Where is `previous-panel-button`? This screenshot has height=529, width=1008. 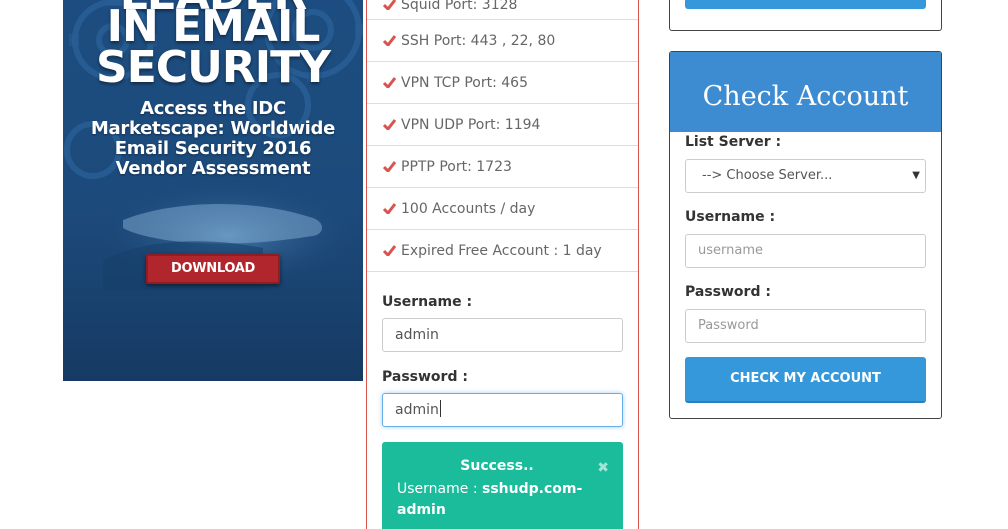 previous-panel-button is located at coordinates (805, 4).